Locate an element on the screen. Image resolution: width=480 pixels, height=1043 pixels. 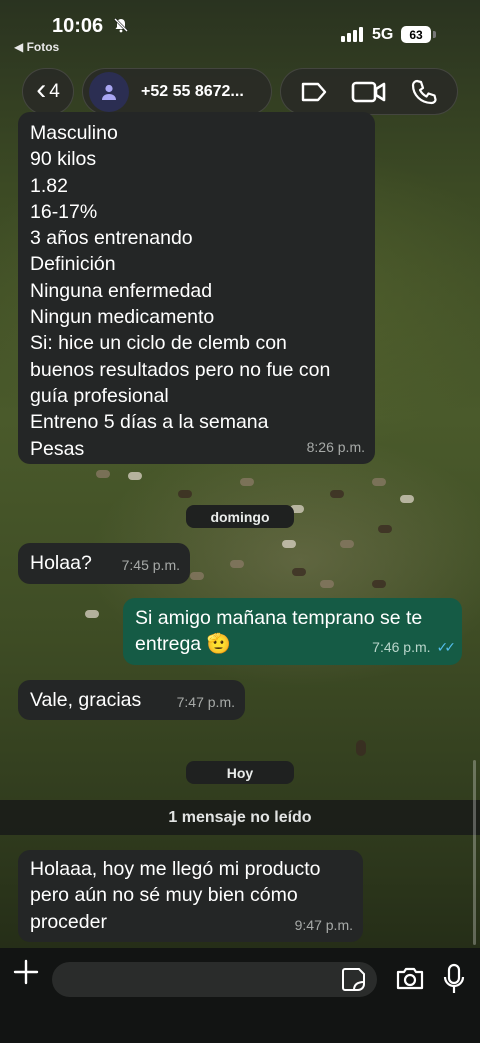
message-time: 7:45 p.m. is located at coordinates (150, 564).